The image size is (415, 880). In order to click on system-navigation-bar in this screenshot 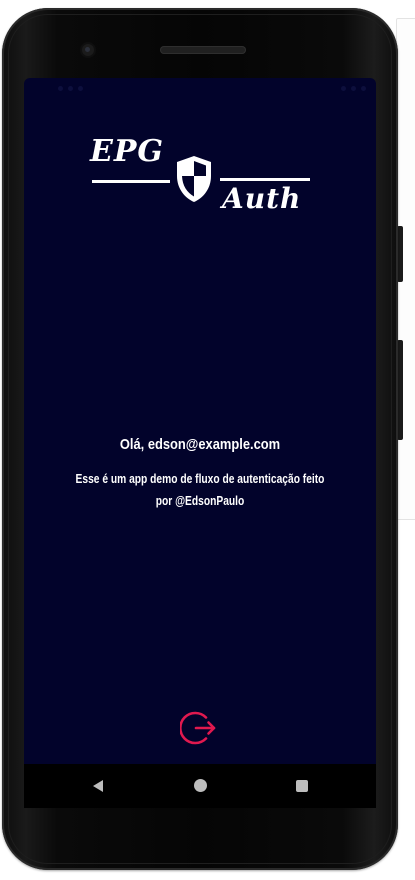, I will do `click(200, 786)`.